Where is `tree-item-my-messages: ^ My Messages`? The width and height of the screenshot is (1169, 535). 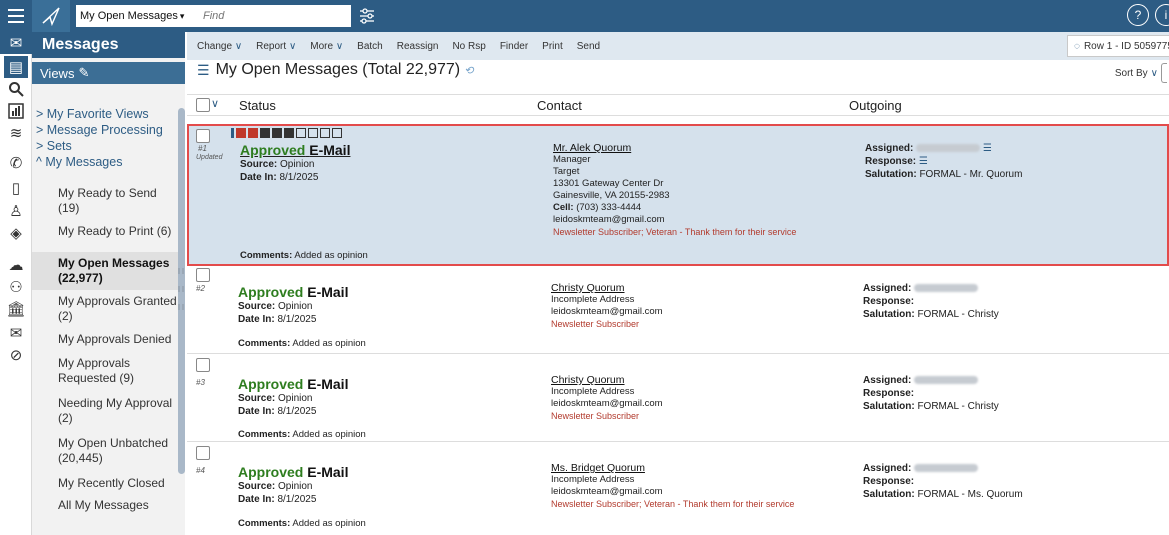
tree-item-my-messages: ^ My Messages is located at coordinates (106, 162).